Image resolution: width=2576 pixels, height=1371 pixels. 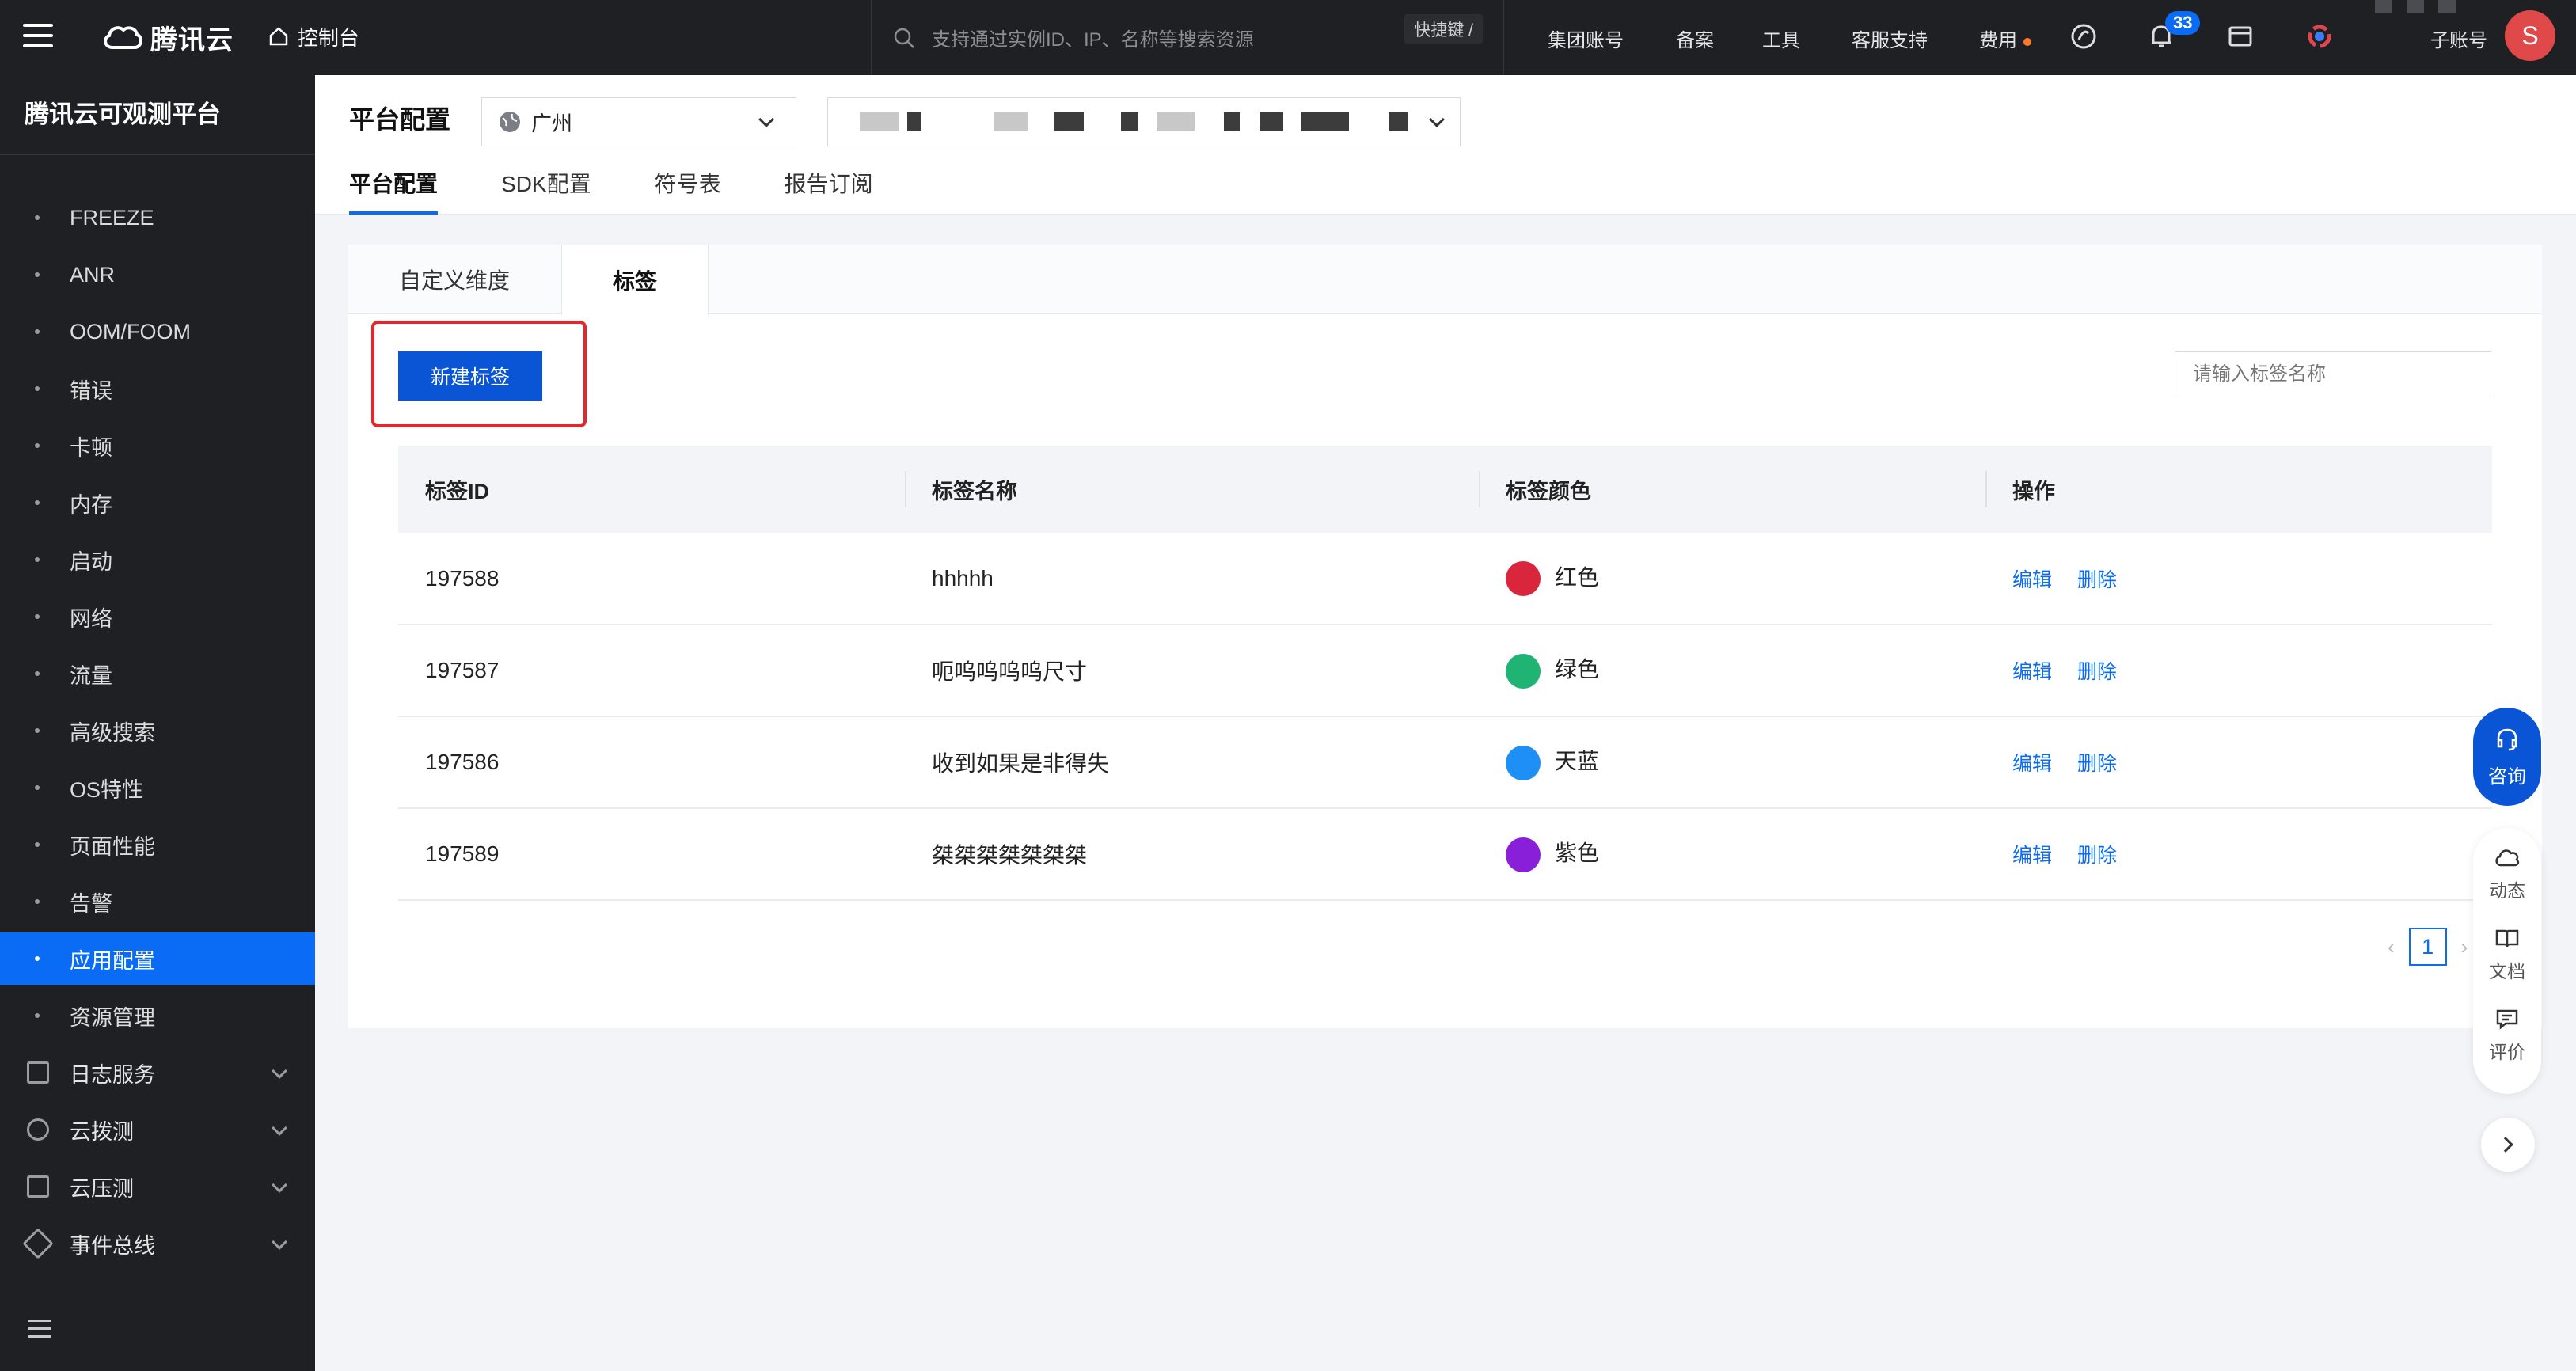 What do you see at coordinates (2458, 38) in the screenshot?
I see `account-name: 子账号` at bounding box center [2458, 38].